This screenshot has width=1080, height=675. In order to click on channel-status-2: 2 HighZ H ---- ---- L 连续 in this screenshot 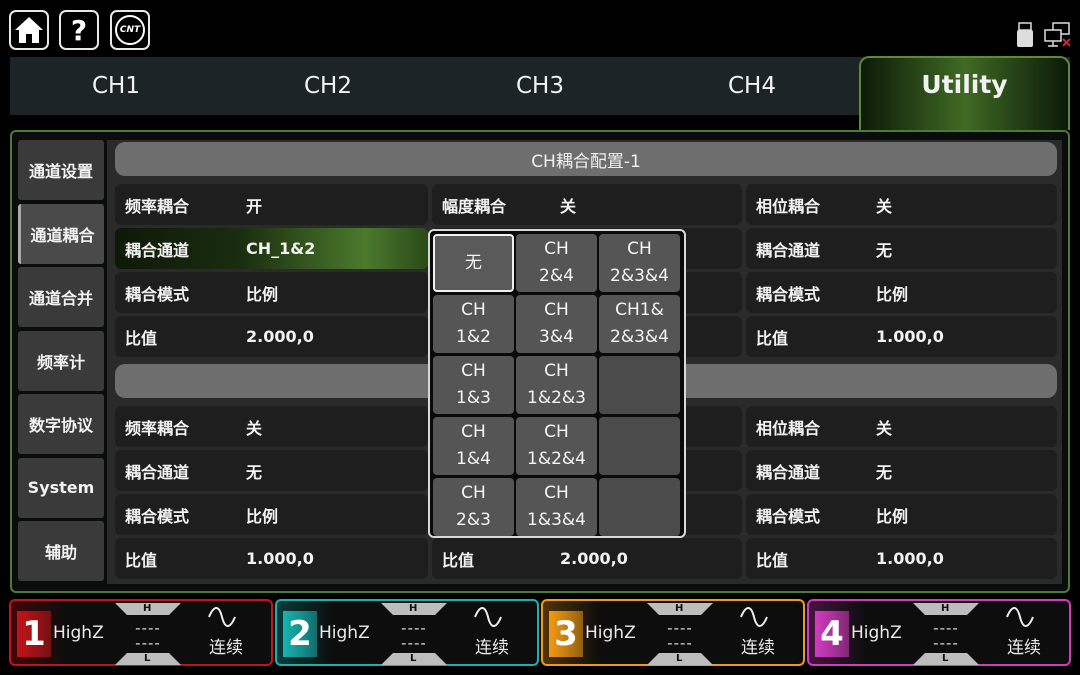, I will do `click(407, 632)`.